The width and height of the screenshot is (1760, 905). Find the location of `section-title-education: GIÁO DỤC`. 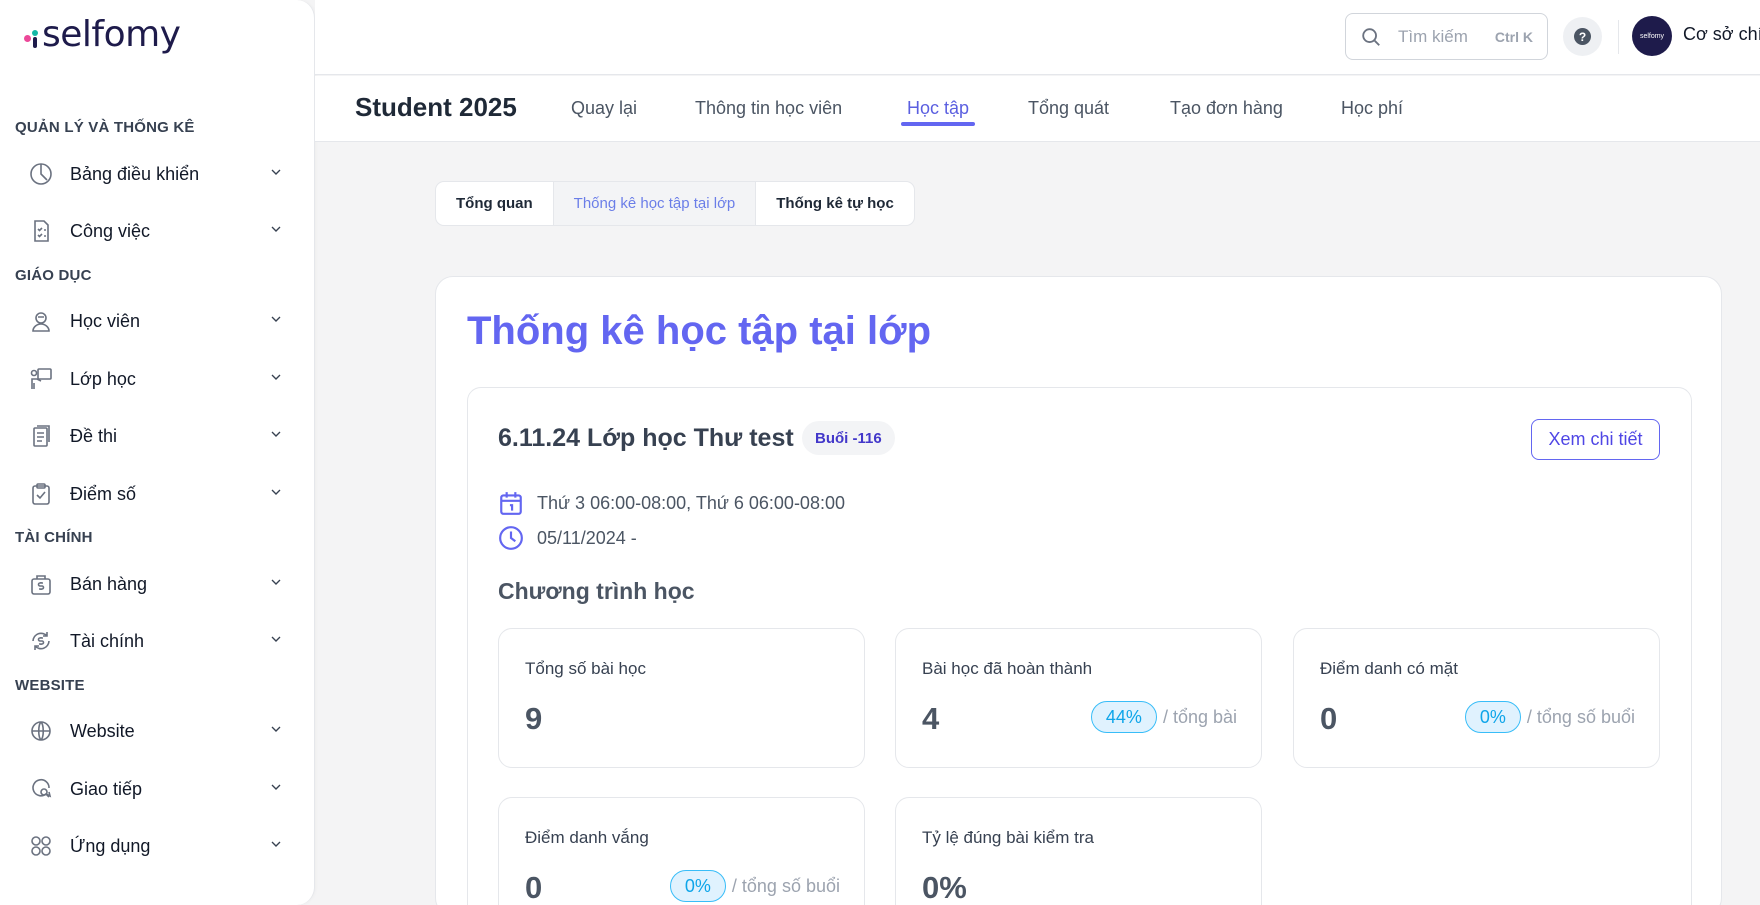

section-title-education: GIÁO DỤC is located at coordinates (53, 275).